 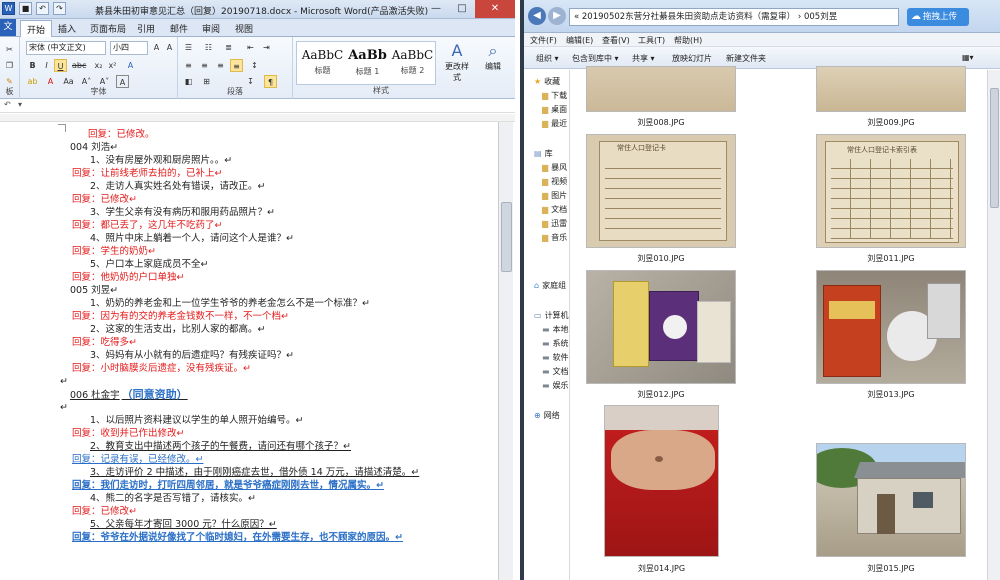 I want to click on file-tile-011: 常住人口登记卡索引表 刘昱011.JPG, so click(x=891, y=199).